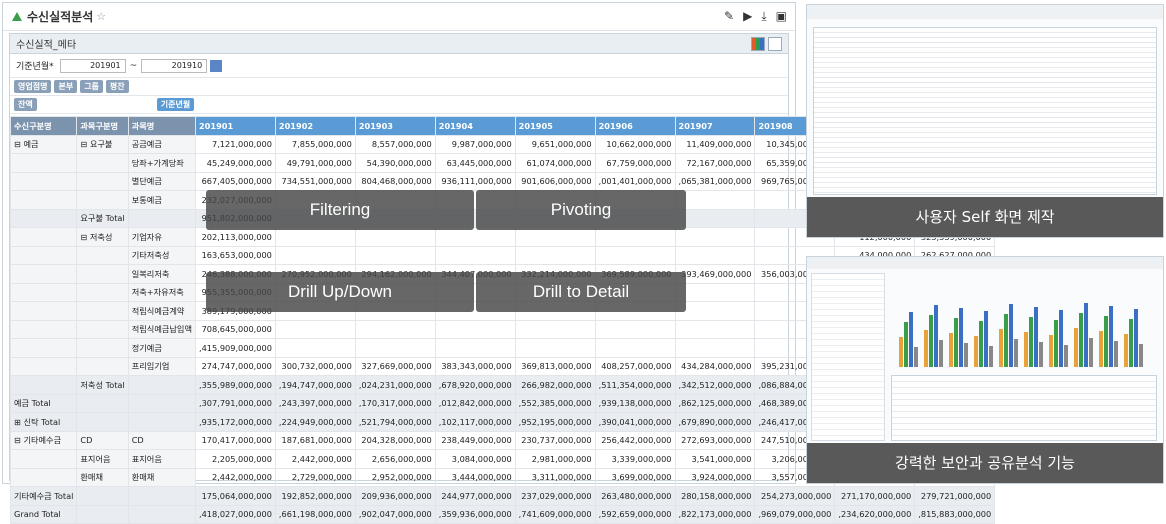 This screenshot has width=1166, height=524. I want to click on chip-group: 그룹, so click(91, 86).